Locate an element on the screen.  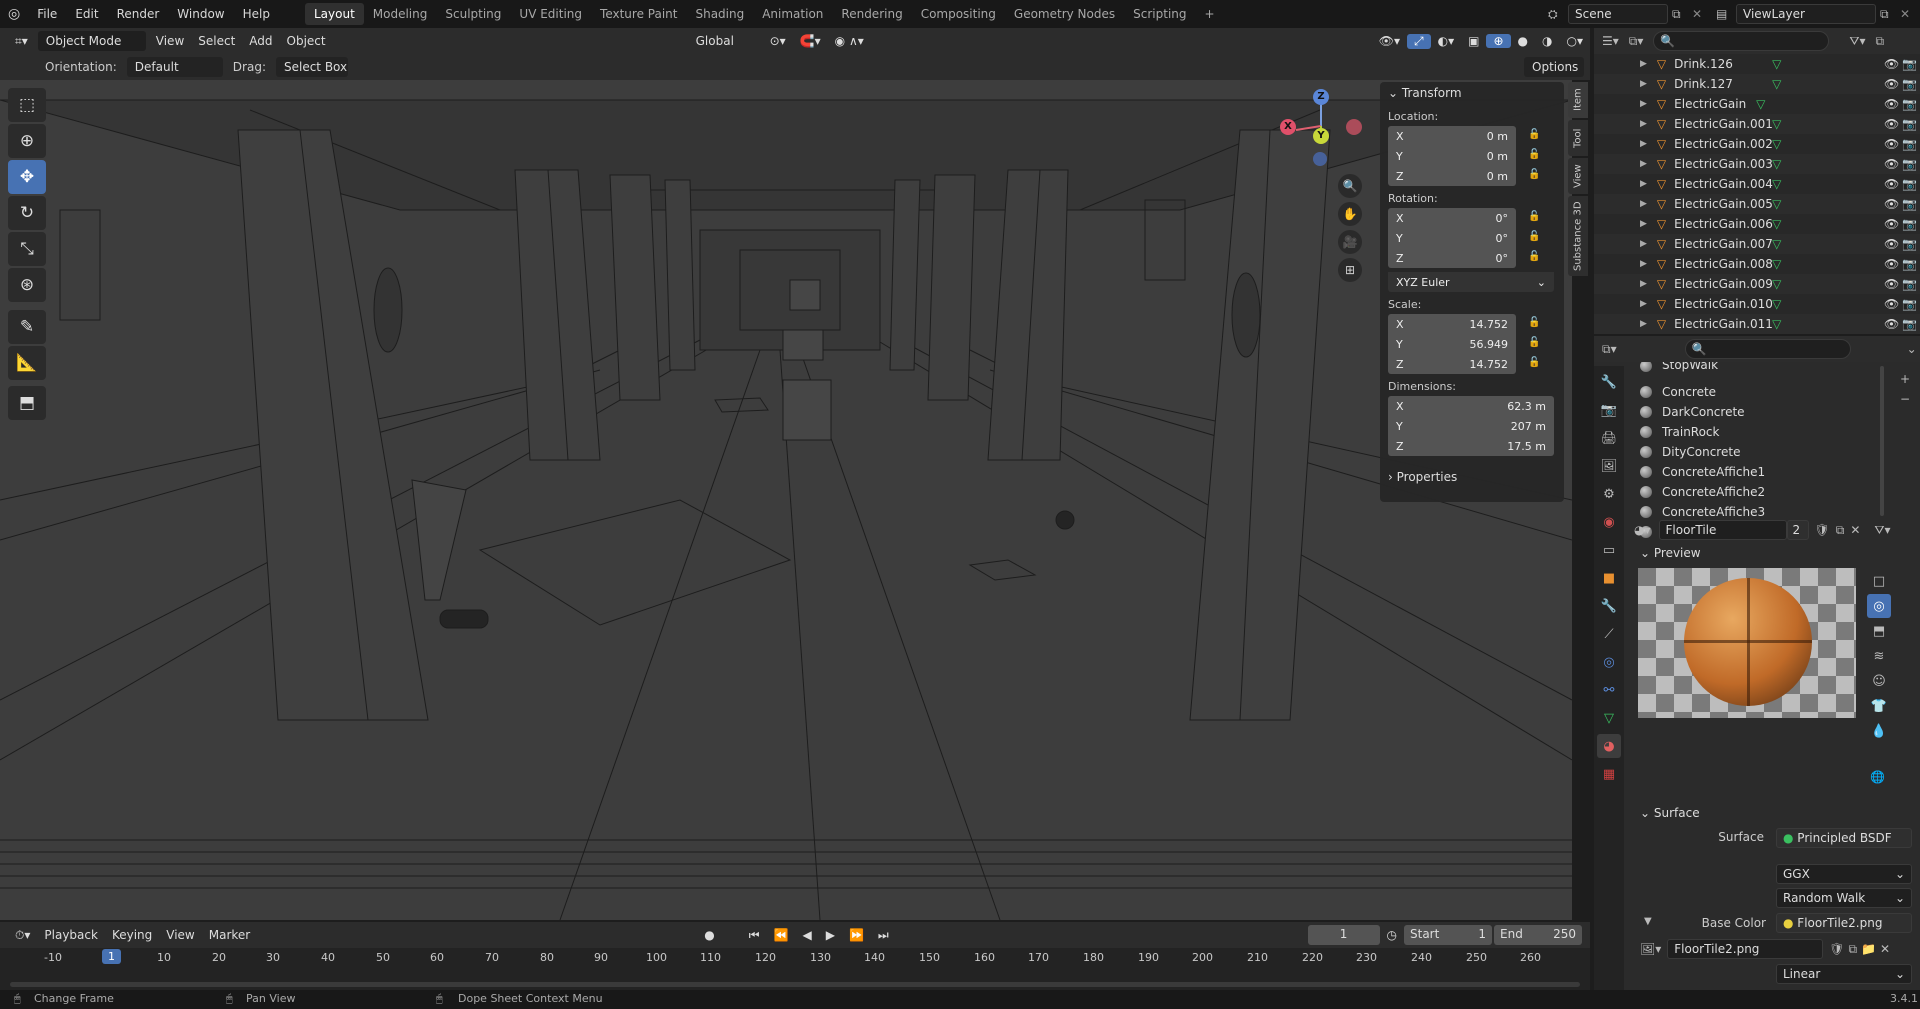
scene-new-icon: ⧉ is located at coordinates (1682, 14).